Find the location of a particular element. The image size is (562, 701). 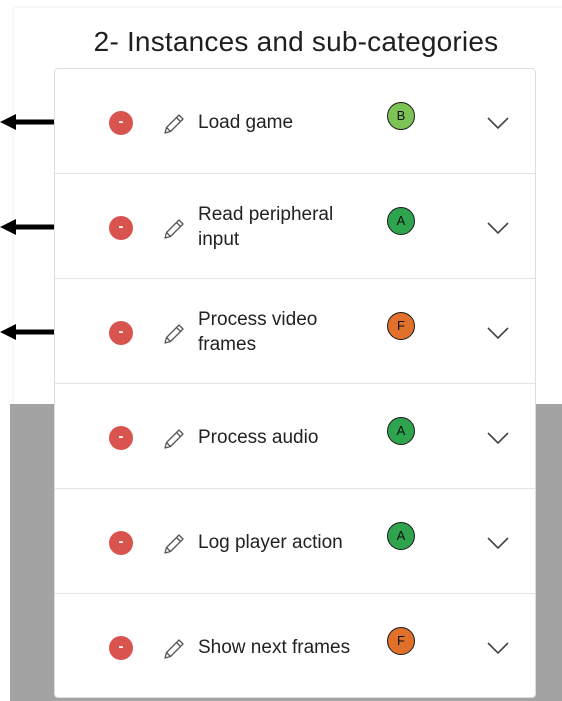

item-label: Log player action is located at coordinates (270, 542).